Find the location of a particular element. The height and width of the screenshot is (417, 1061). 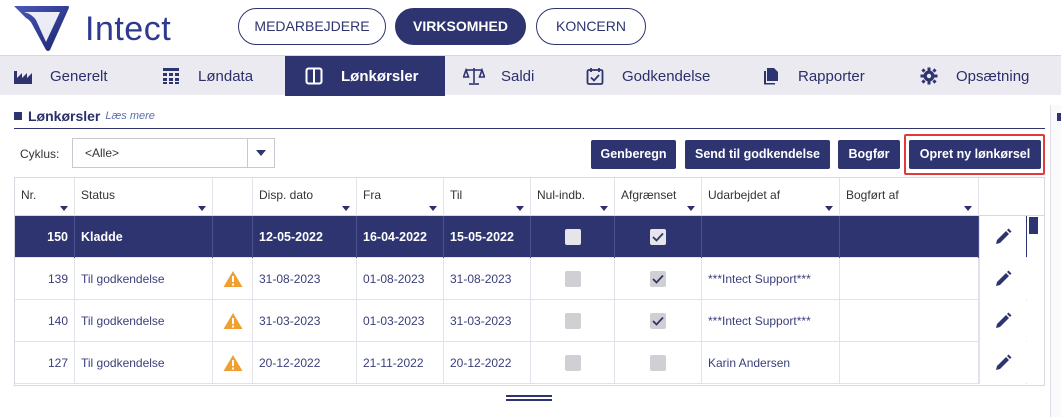

nav-item-rapporter: Rapporter is located at coordinates (825, 76).